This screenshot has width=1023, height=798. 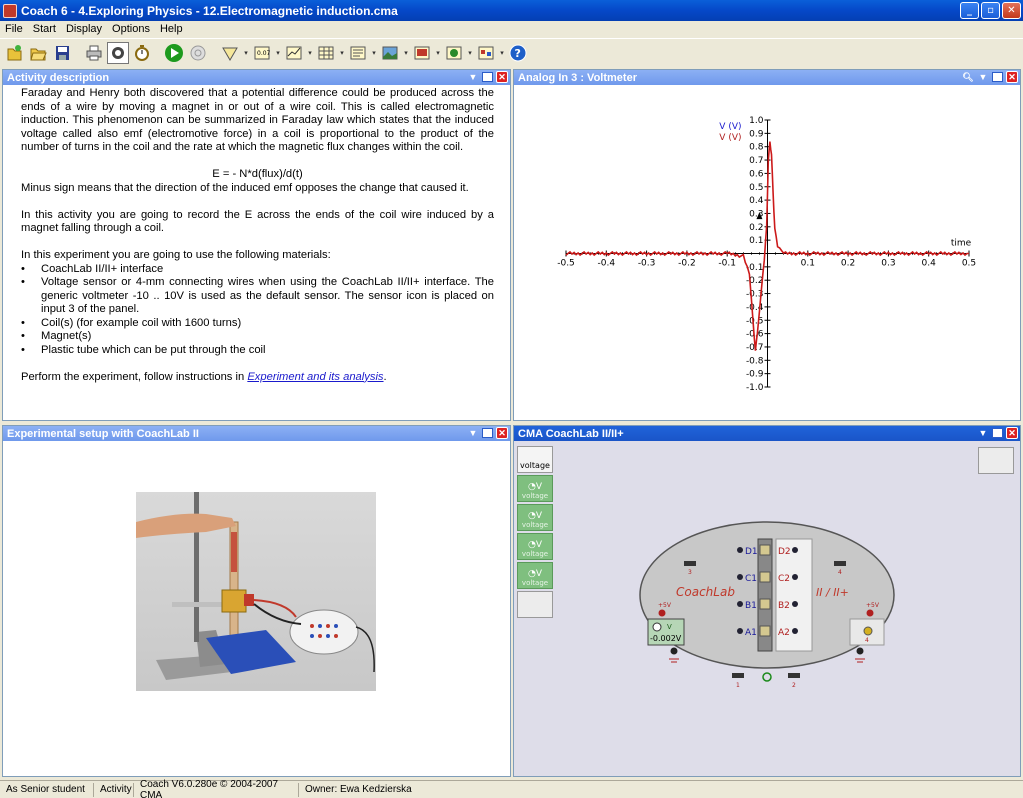 What do you see at coordinates (262, 53) in the screenshot?
I see `value-icon: 0.07` at bounding box center [262, 53].